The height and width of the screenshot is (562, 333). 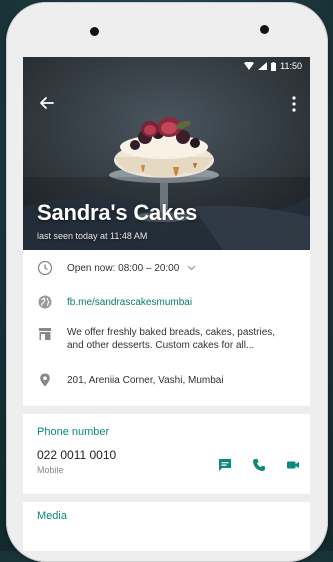 What do you see at coordinates (166, 462) in the screenshot?
I see `phone-row: 022 0011 0010 Mobile` at bounding box center [166, 462].